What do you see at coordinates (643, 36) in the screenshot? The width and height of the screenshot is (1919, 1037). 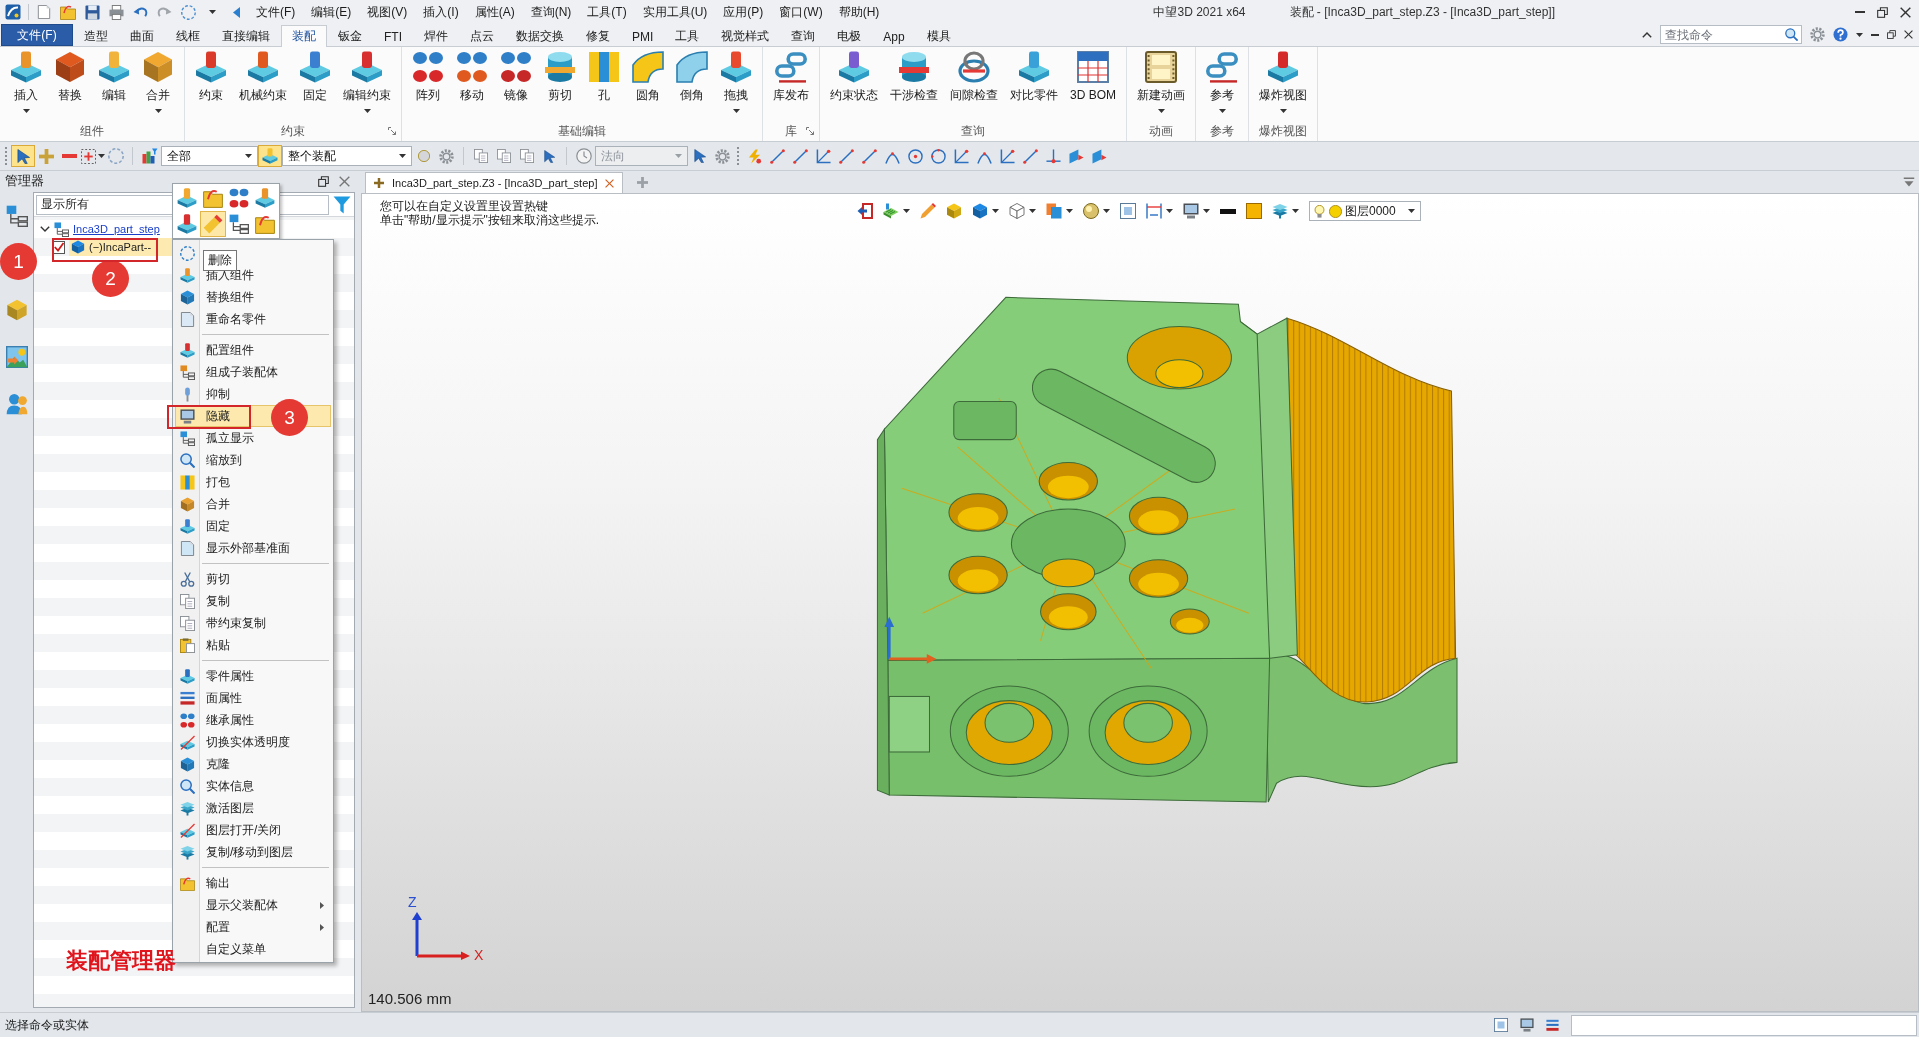 I see `ribbon-tab: PMI` at bounding box center [643, 36].